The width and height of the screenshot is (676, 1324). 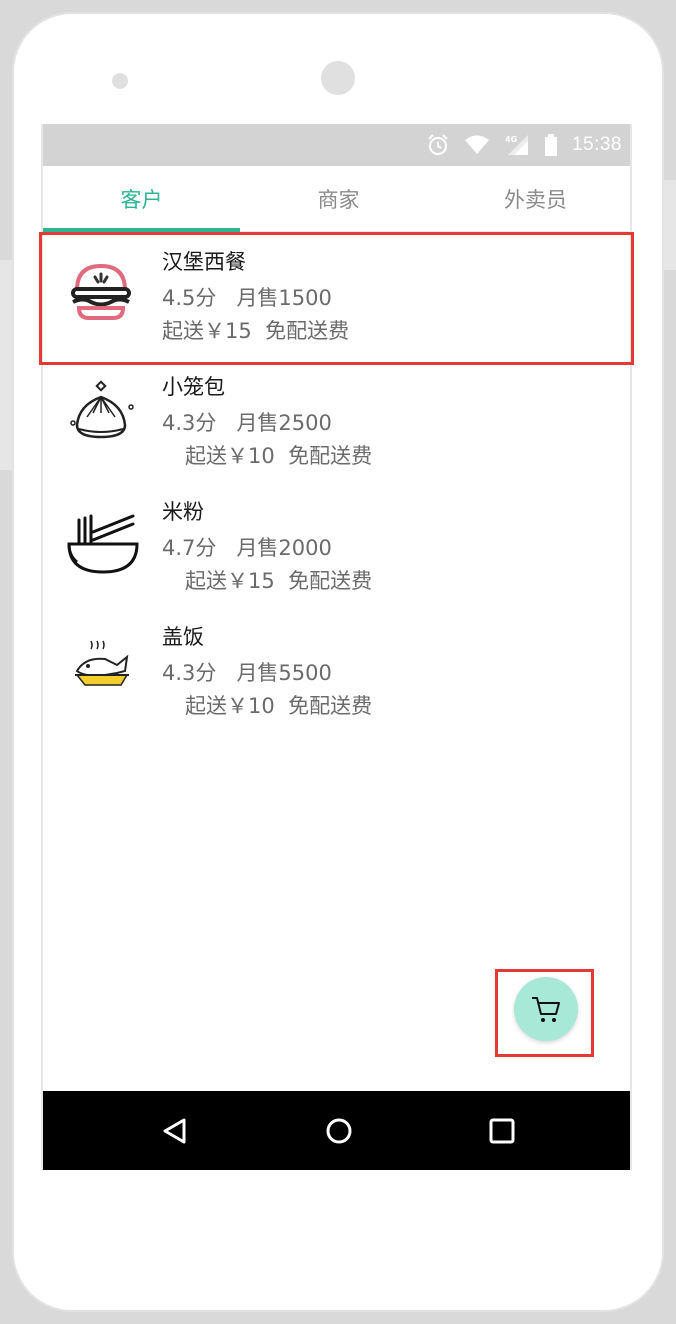 What do you see at coordinates (338, 78) in the screenshot?
I see `phone-camera` at bounding box center [338, 78].